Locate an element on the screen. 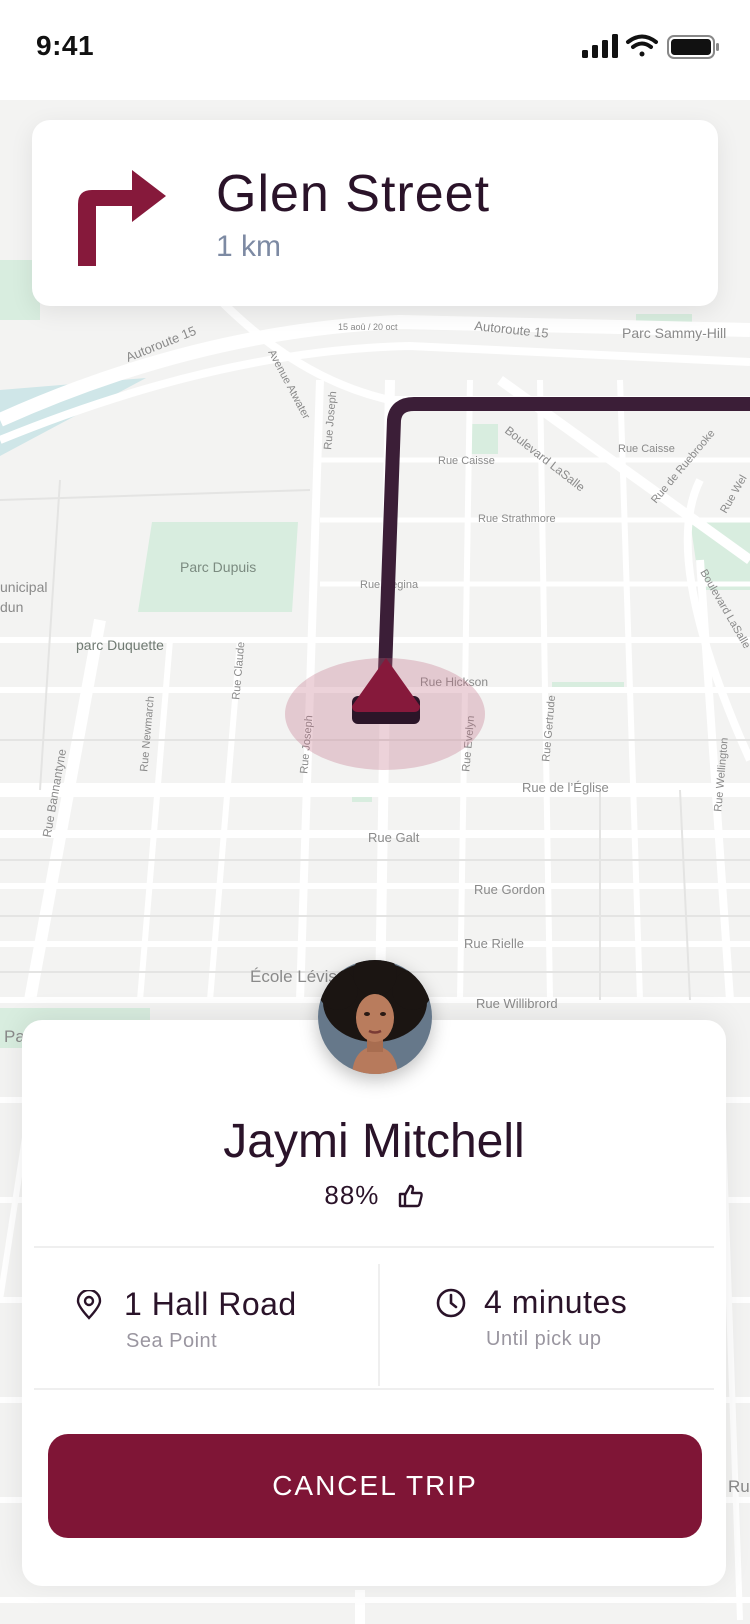 The image size is (750, 1624). status-bar: 9:41 is located at coordinates (375, 50).